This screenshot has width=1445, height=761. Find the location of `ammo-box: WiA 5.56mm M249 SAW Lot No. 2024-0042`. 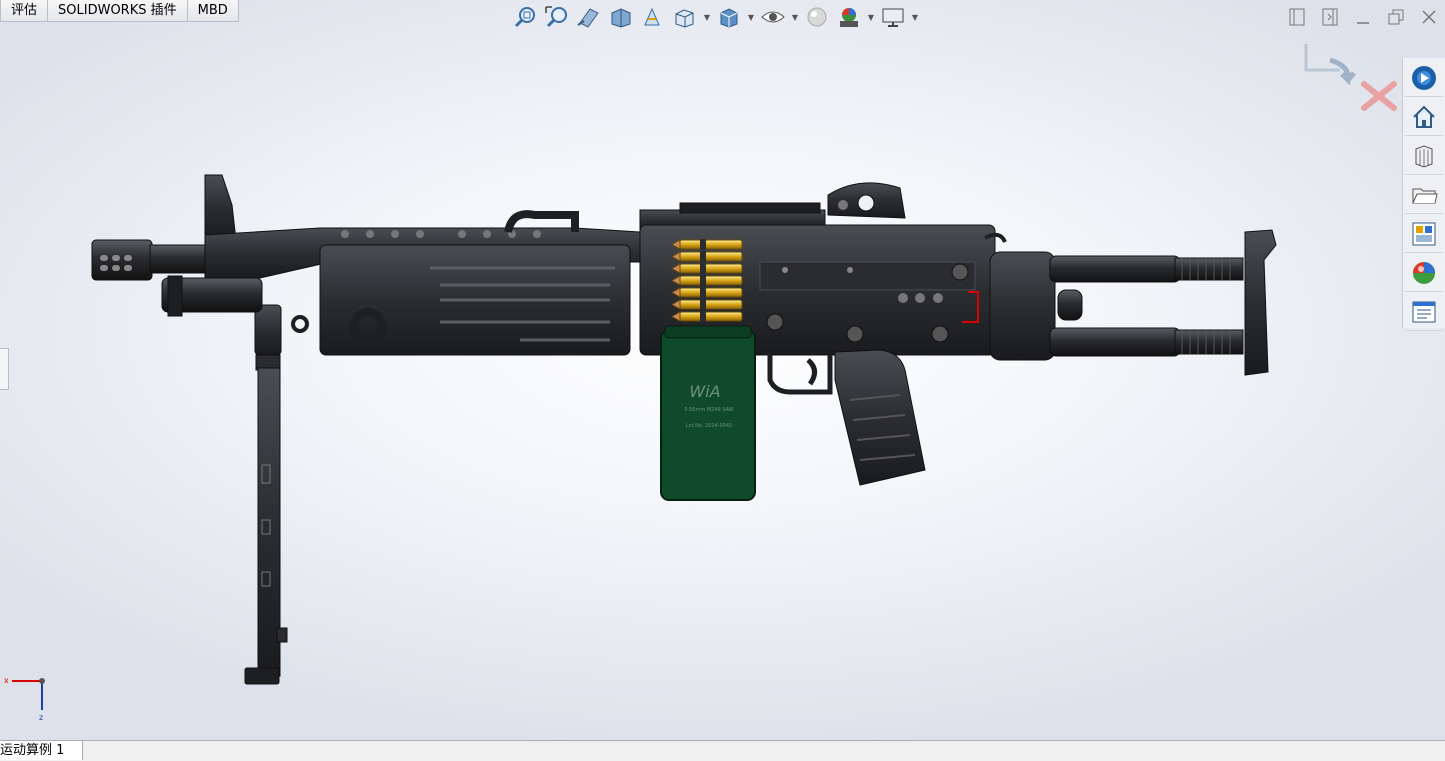

ammo-box: WiA 5.56mm M249 SAW Lot No. 2024-0042 is located at coordinates (708, 413).